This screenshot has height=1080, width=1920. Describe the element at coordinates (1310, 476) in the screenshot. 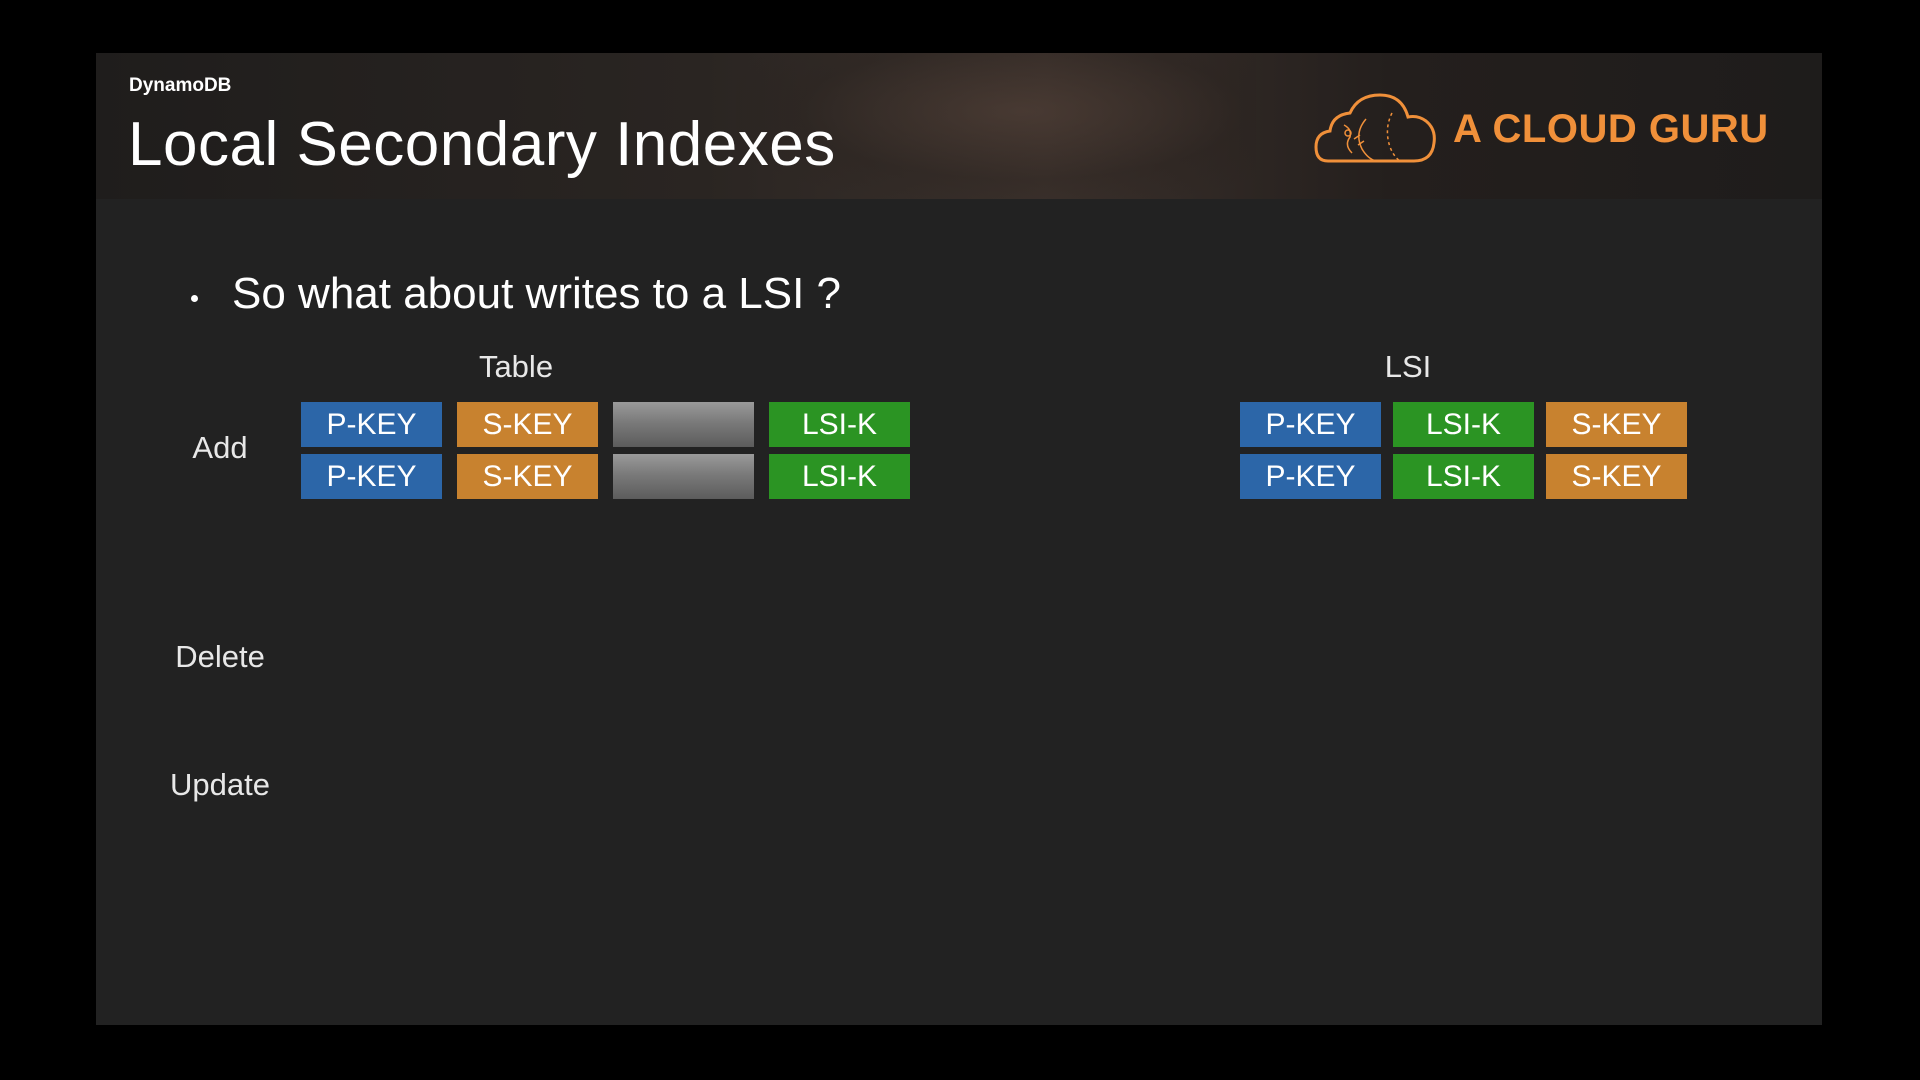

I see `lsi-row2-p-key: P-KEY` at that location.